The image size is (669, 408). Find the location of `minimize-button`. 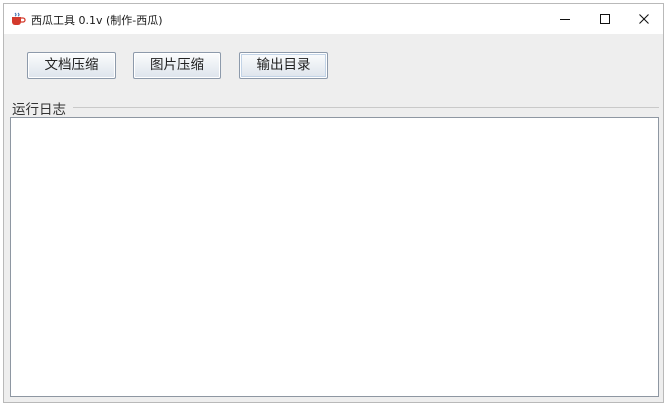

minimize-button is located at coordinates (565, 19).